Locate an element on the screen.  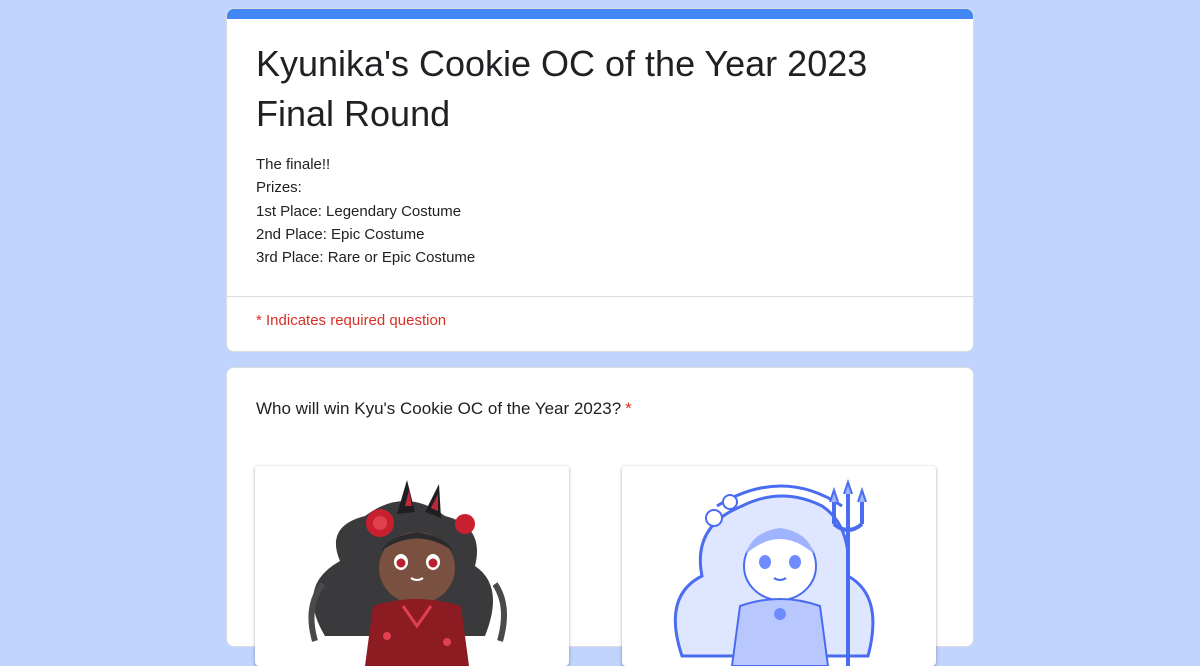
header-divider is located at coordinates (600, 296).